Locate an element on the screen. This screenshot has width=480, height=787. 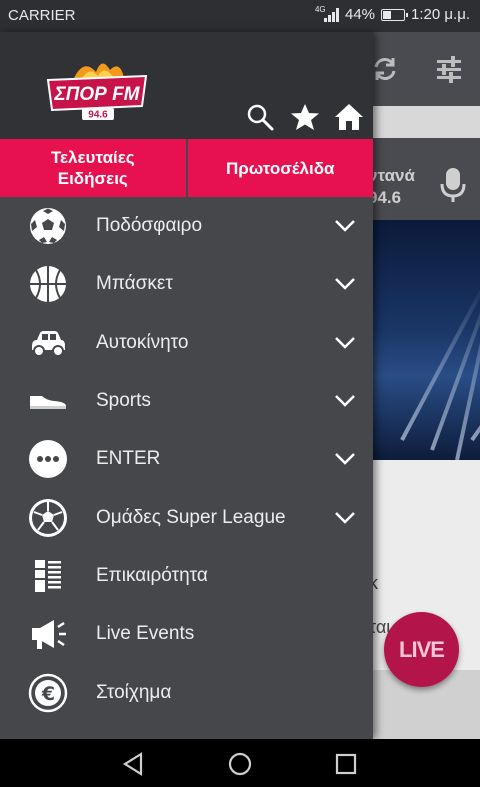
menu-item-label: ENTER is located at coordinates (128, 459).